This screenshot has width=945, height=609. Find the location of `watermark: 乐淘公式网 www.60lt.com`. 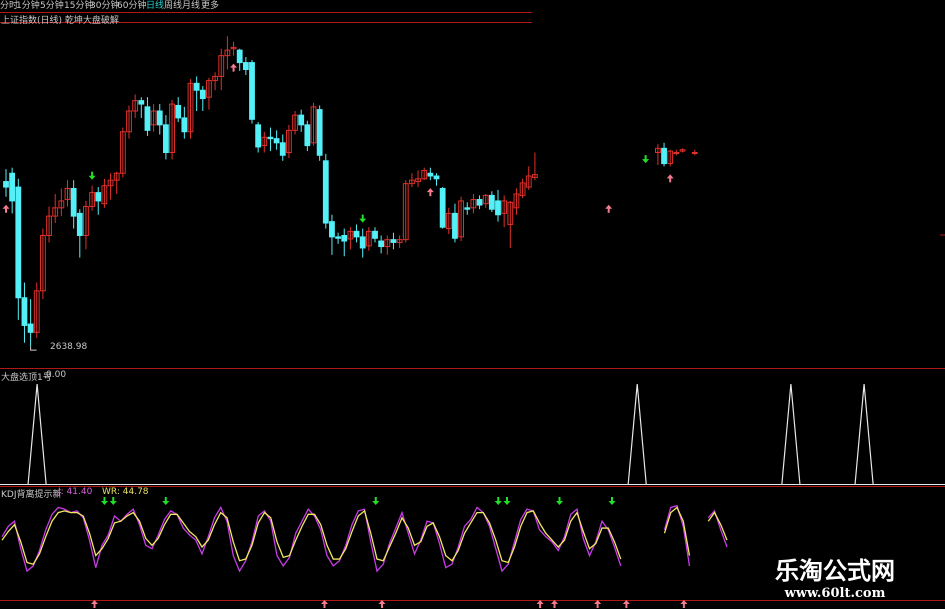

watermark: 乐淘公式网 www.60lt.com is located at coordinates (835, 579).